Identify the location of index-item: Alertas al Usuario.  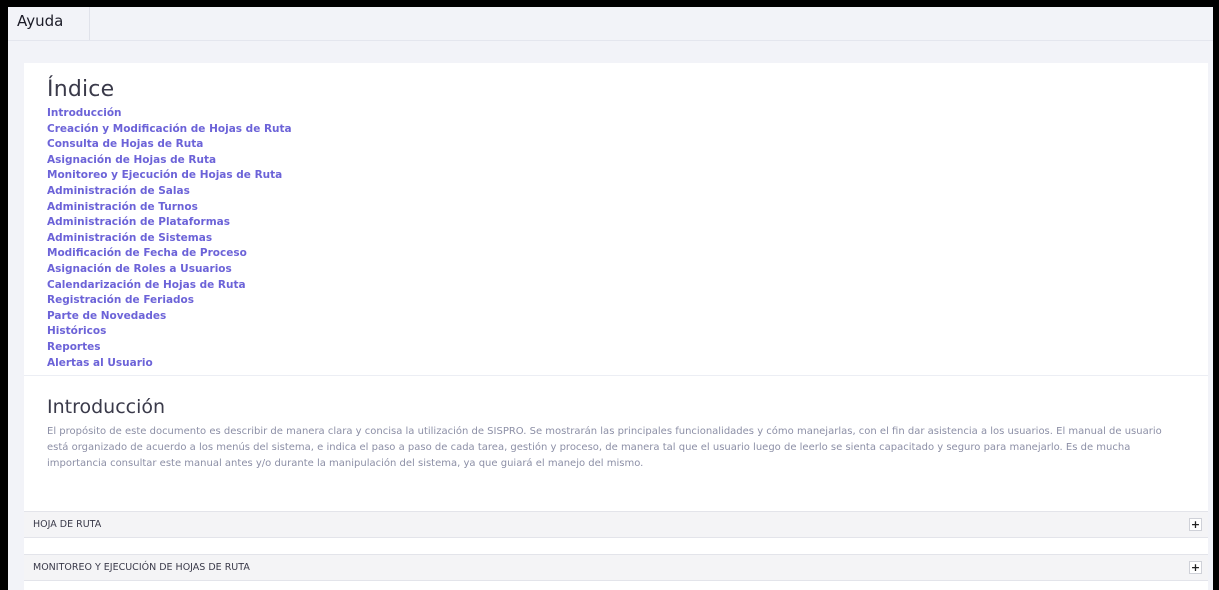
(627, 364).